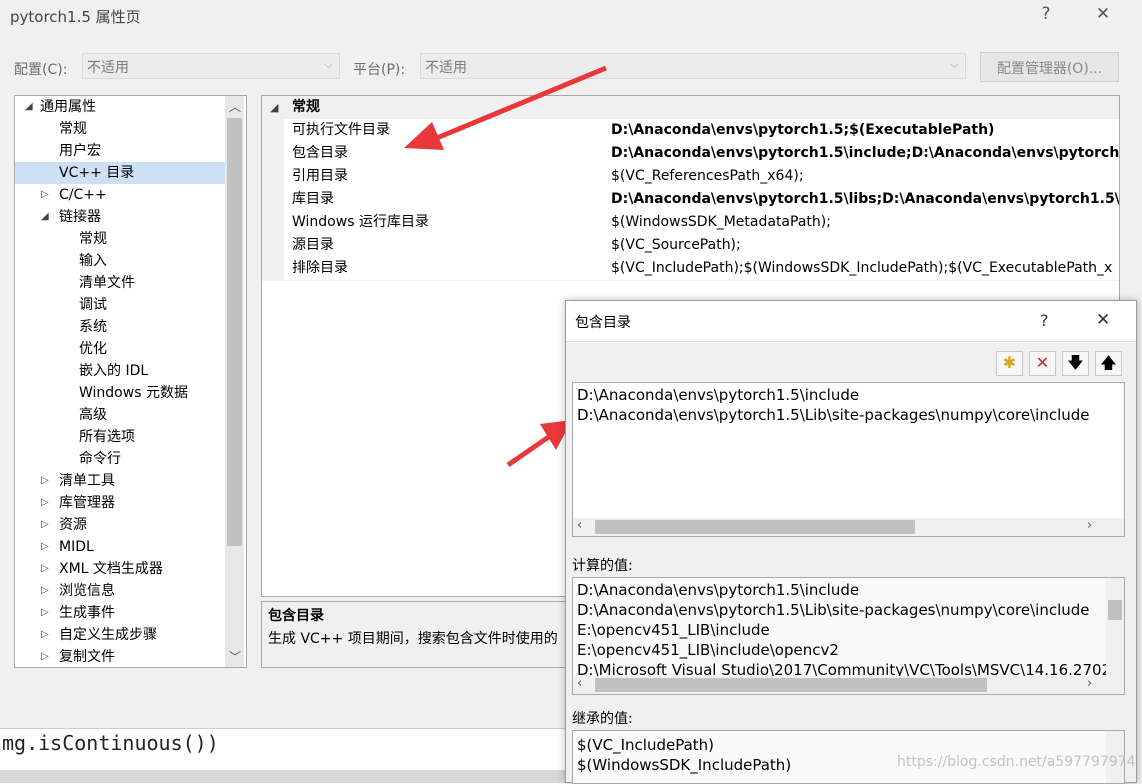 The width and height of the screenshot is (1142, 784). Describe the element at coordinates (718, 395) in the screenshot. I see `include-entry: D:\Anaconda\envs\pytorch1.5\include` at that location.